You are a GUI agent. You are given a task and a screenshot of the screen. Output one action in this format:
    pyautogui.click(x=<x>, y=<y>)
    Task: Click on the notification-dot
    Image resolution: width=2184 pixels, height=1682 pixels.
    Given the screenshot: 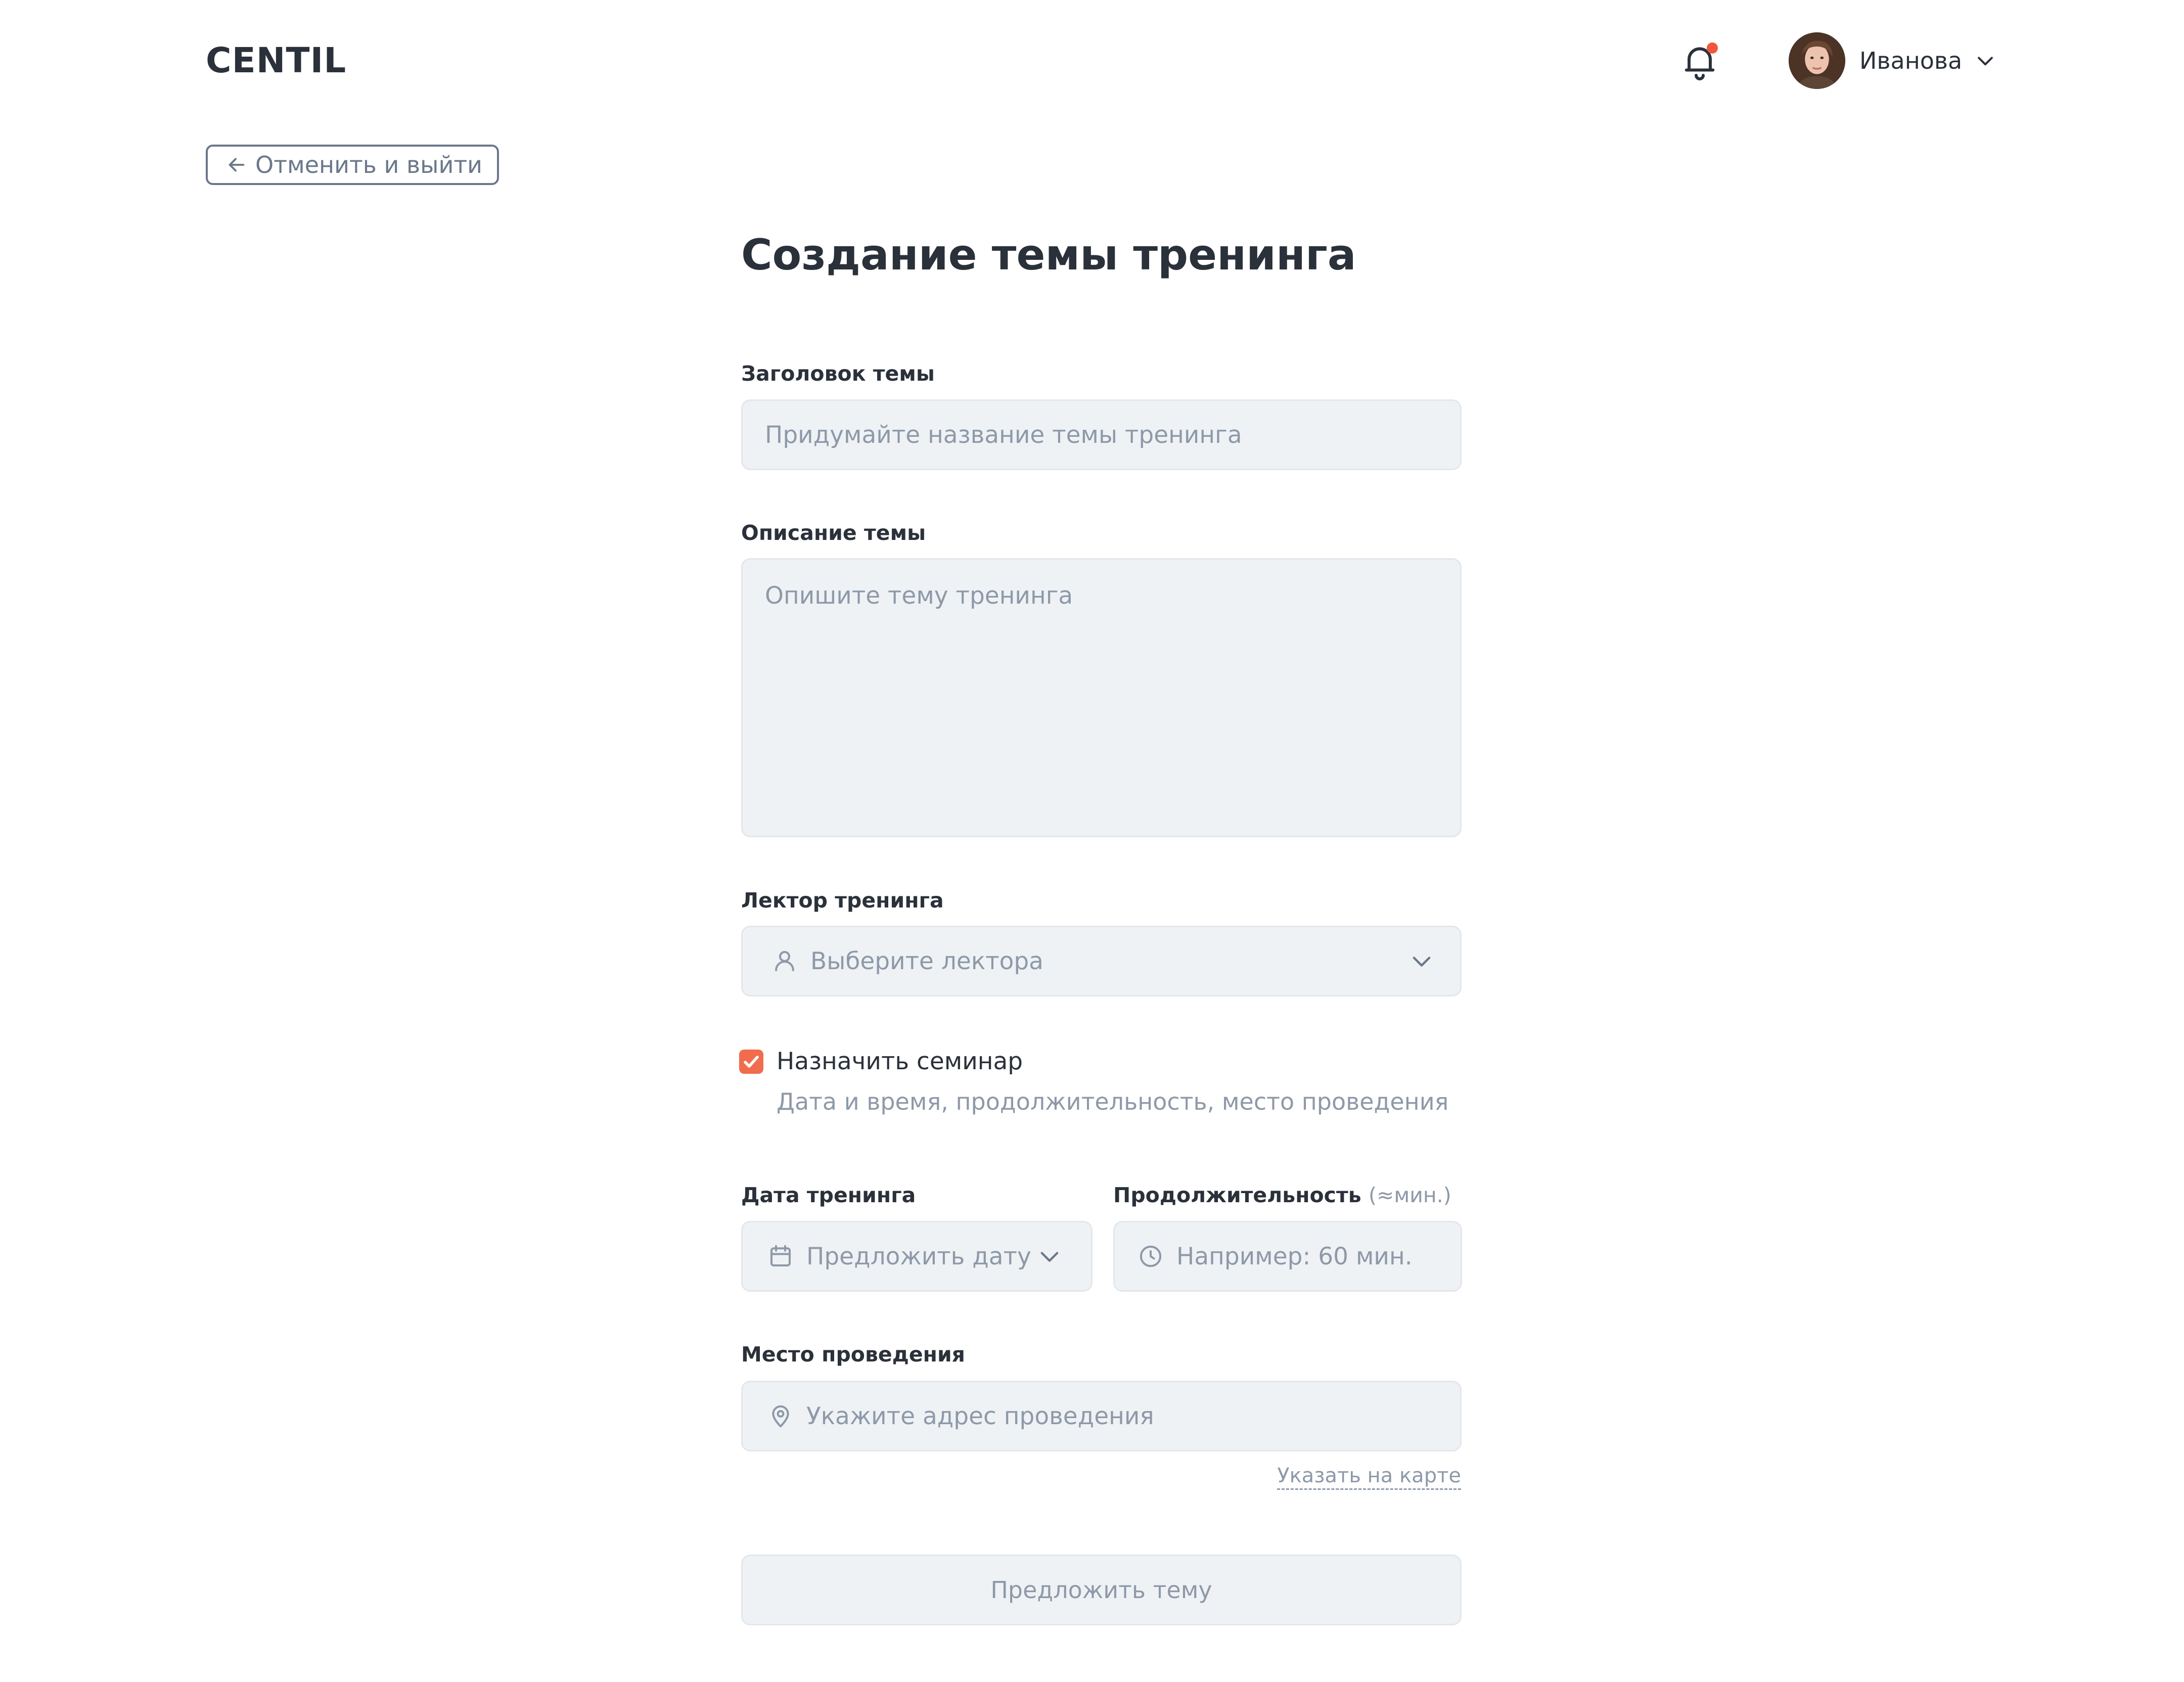 What is the action you would take?
    pyautogui.click(x=1712, y=48)
    